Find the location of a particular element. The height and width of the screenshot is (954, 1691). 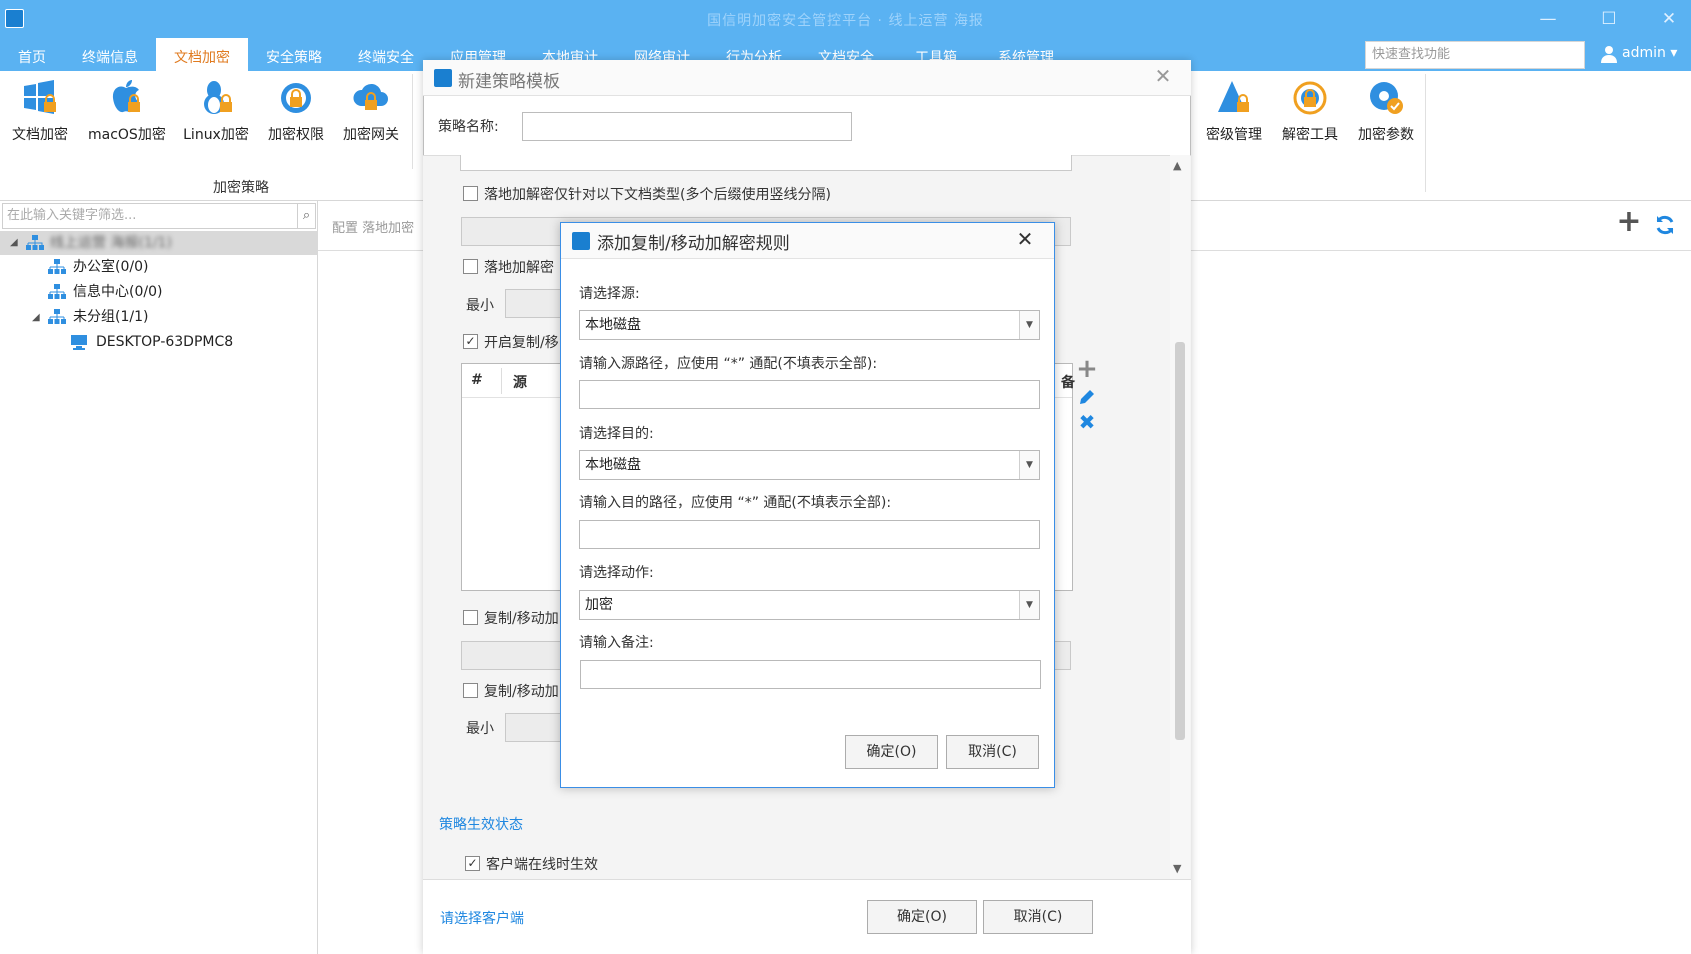

doc-type-checkbox is located at coordinates (470, 193).